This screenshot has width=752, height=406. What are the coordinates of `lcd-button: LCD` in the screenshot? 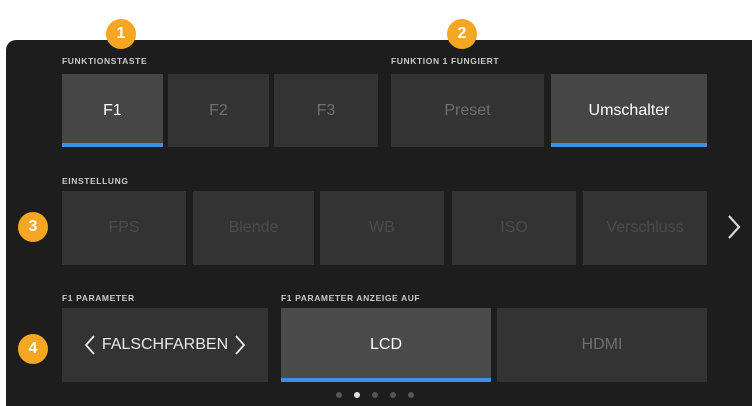 It's located at (386, 345).